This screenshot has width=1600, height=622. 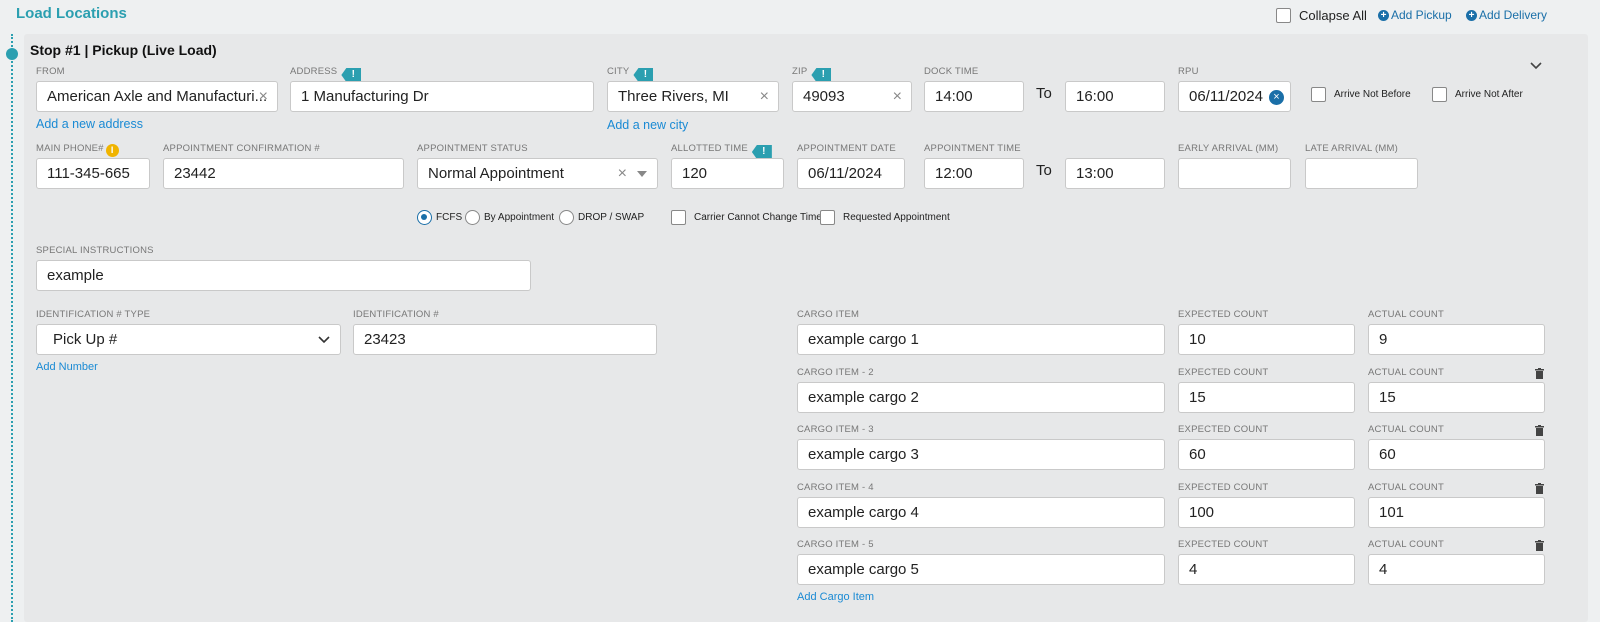 I want to click on cargo-item-input: example cargo 5, so click(x=981, y=569).